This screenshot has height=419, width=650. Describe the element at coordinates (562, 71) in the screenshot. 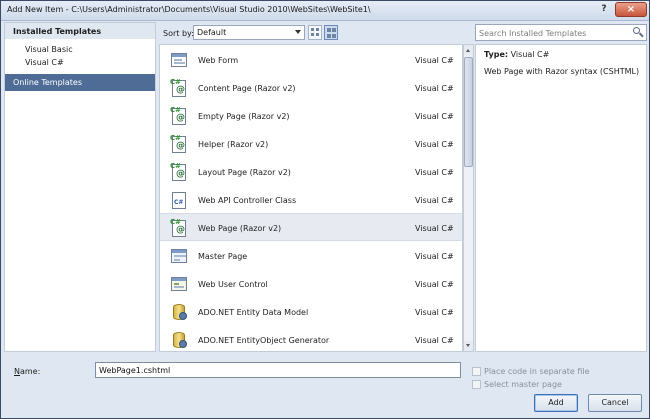

I see `template-description: Web Page with Razor syntax (CSHTML)` at that location.